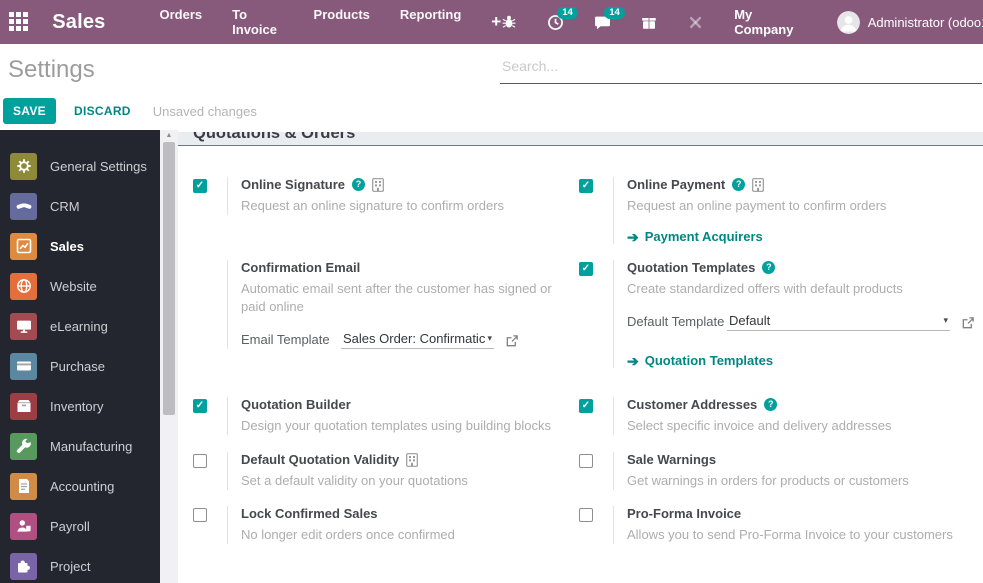  I want to click on activities-button: 14, so click(562, 18).